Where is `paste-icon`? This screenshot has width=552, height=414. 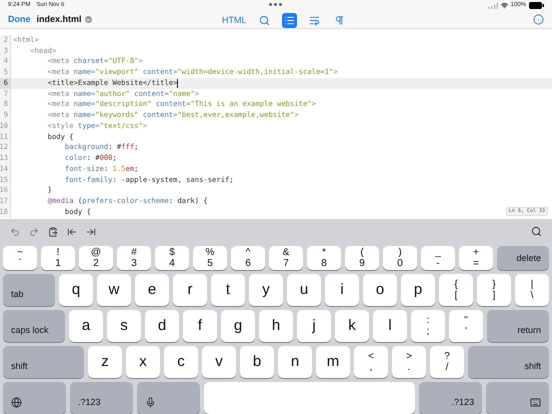 paste-icon is located at coordinates (53, 231).